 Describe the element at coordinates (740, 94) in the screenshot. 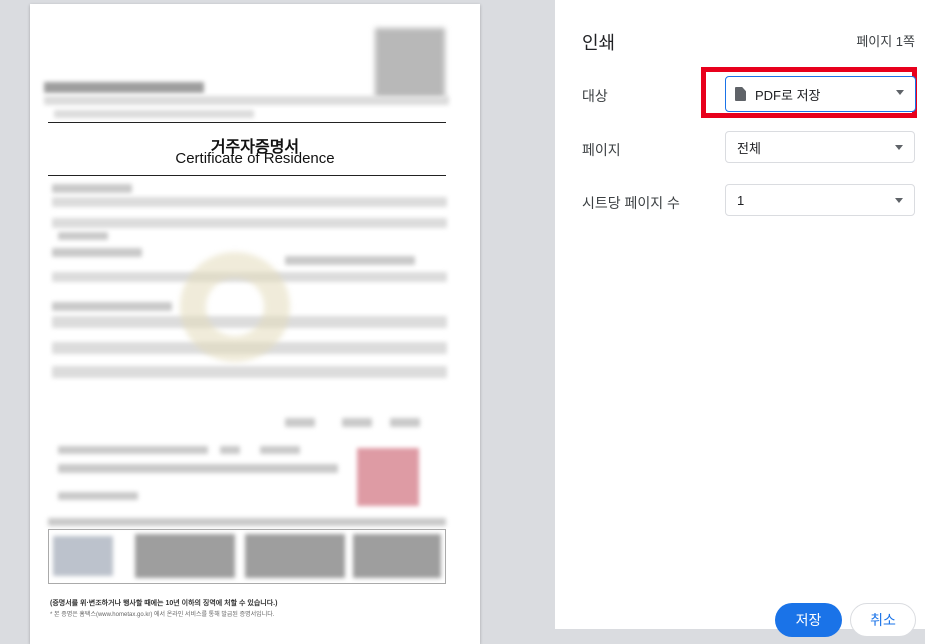

I see `file-icon` at that location.